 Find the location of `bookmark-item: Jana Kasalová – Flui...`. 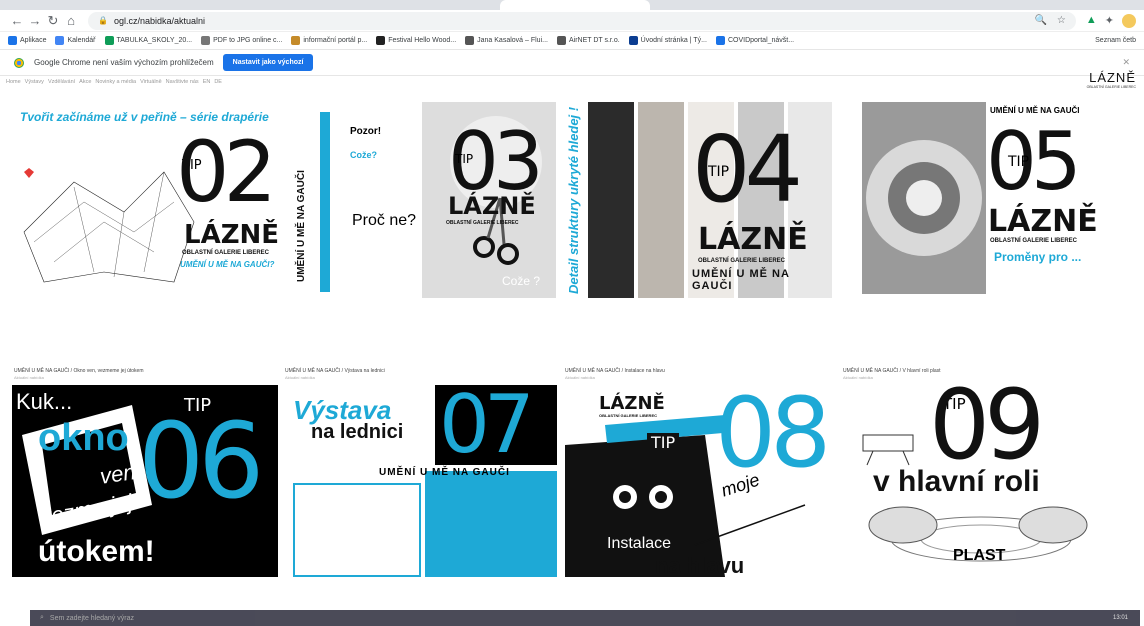

bookmark-item: Jana Kasalová – Flui... is located at coordinates (506, 40).